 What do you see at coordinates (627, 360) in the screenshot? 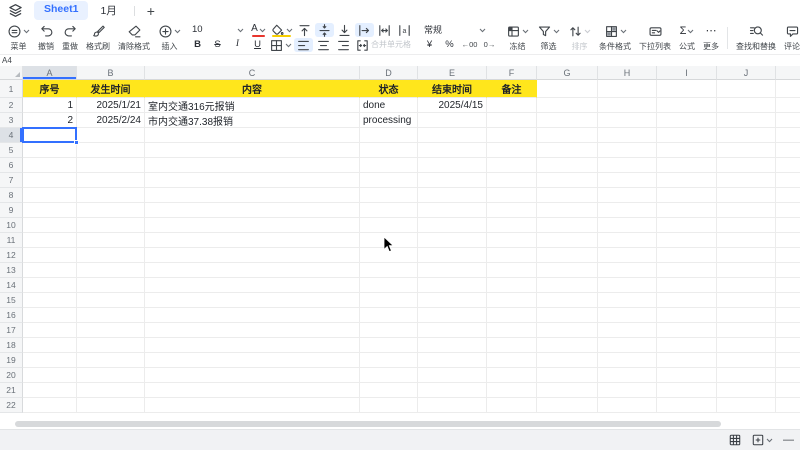
I see `cell-H19` at bounding box center [627, 360].